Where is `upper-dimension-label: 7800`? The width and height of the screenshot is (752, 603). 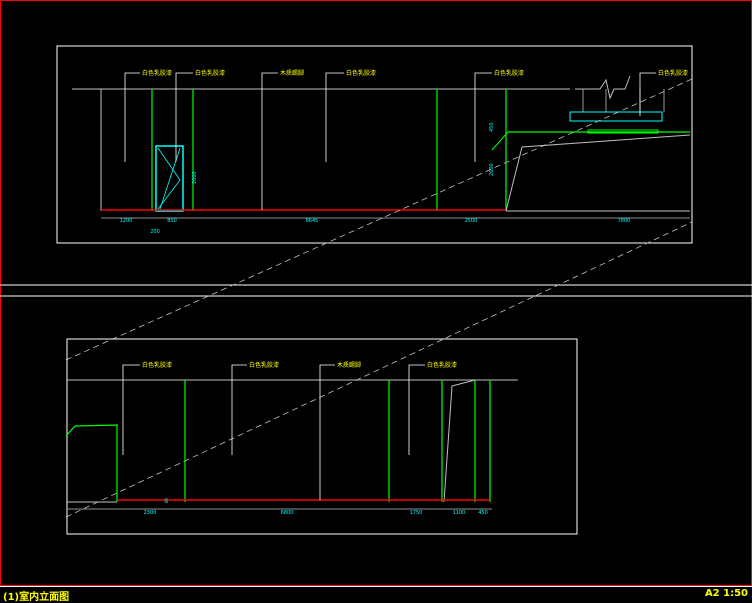
upper-dimension-label: 7800 is located at coordinates (624, 221).